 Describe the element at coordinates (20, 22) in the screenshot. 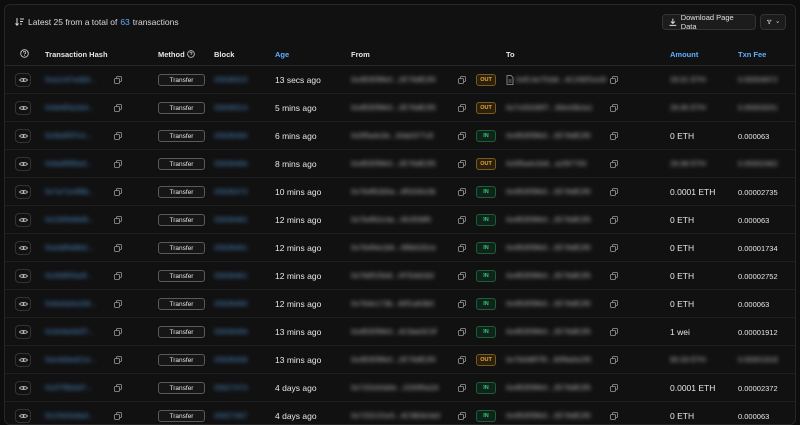

I see `sort-descending-icon` at that location.